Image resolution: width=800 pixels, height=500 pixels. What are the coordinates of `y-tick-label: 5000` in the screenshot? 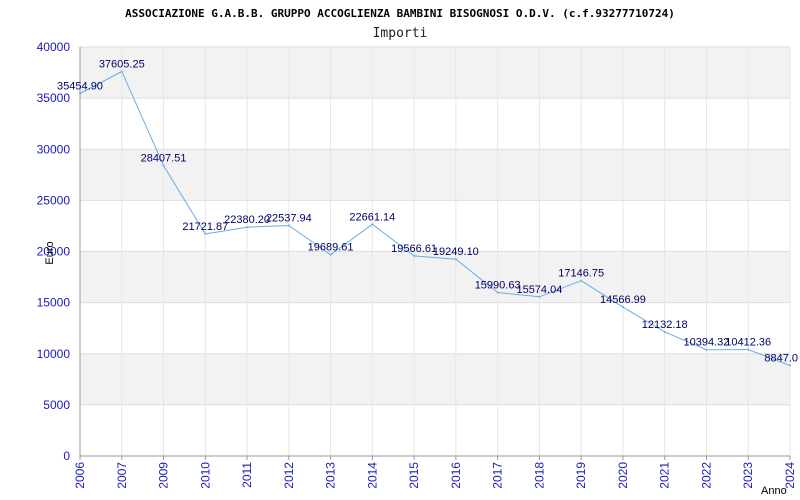 It's located at (56, 405).